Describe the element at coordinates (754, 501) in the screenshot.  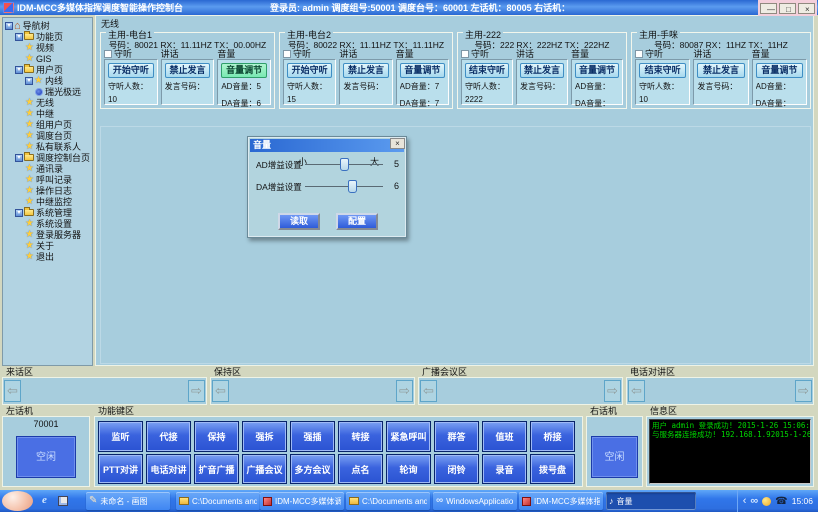
I see `tray-infinity-icon: ∞` at that location.